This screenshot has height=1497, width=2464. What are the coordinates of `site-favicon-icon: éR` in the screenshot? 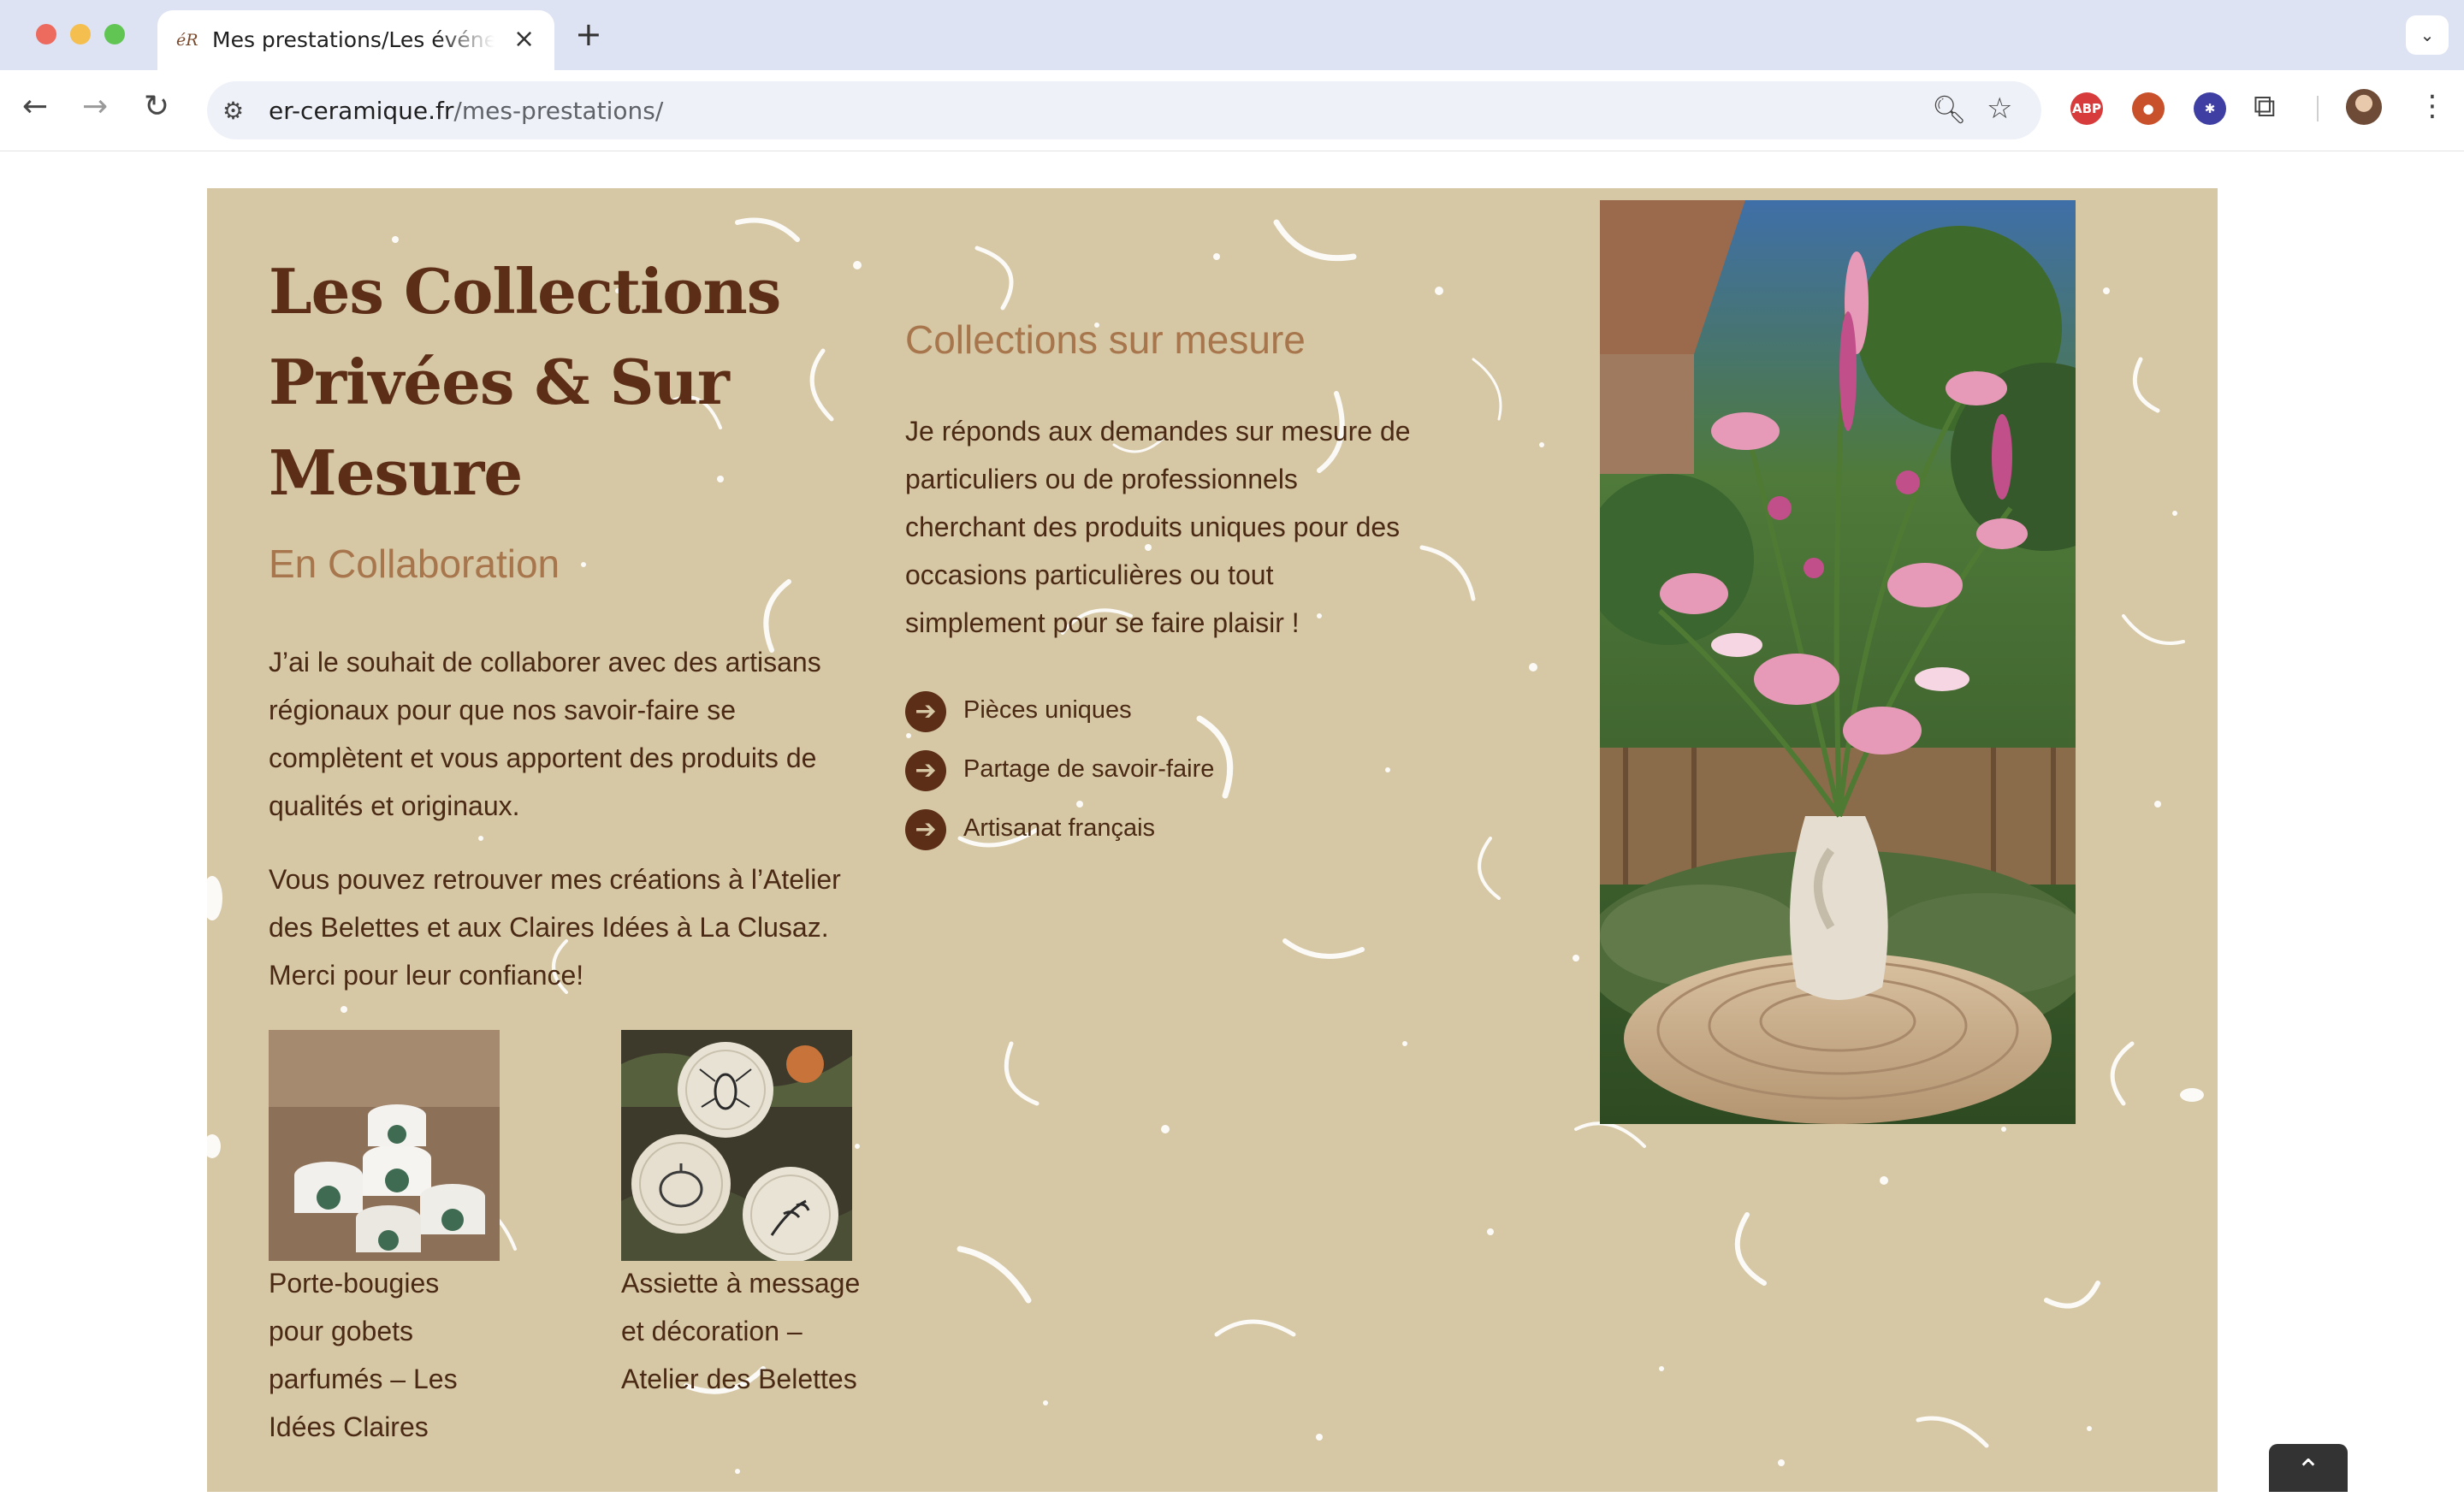 It's located at (187, 40).